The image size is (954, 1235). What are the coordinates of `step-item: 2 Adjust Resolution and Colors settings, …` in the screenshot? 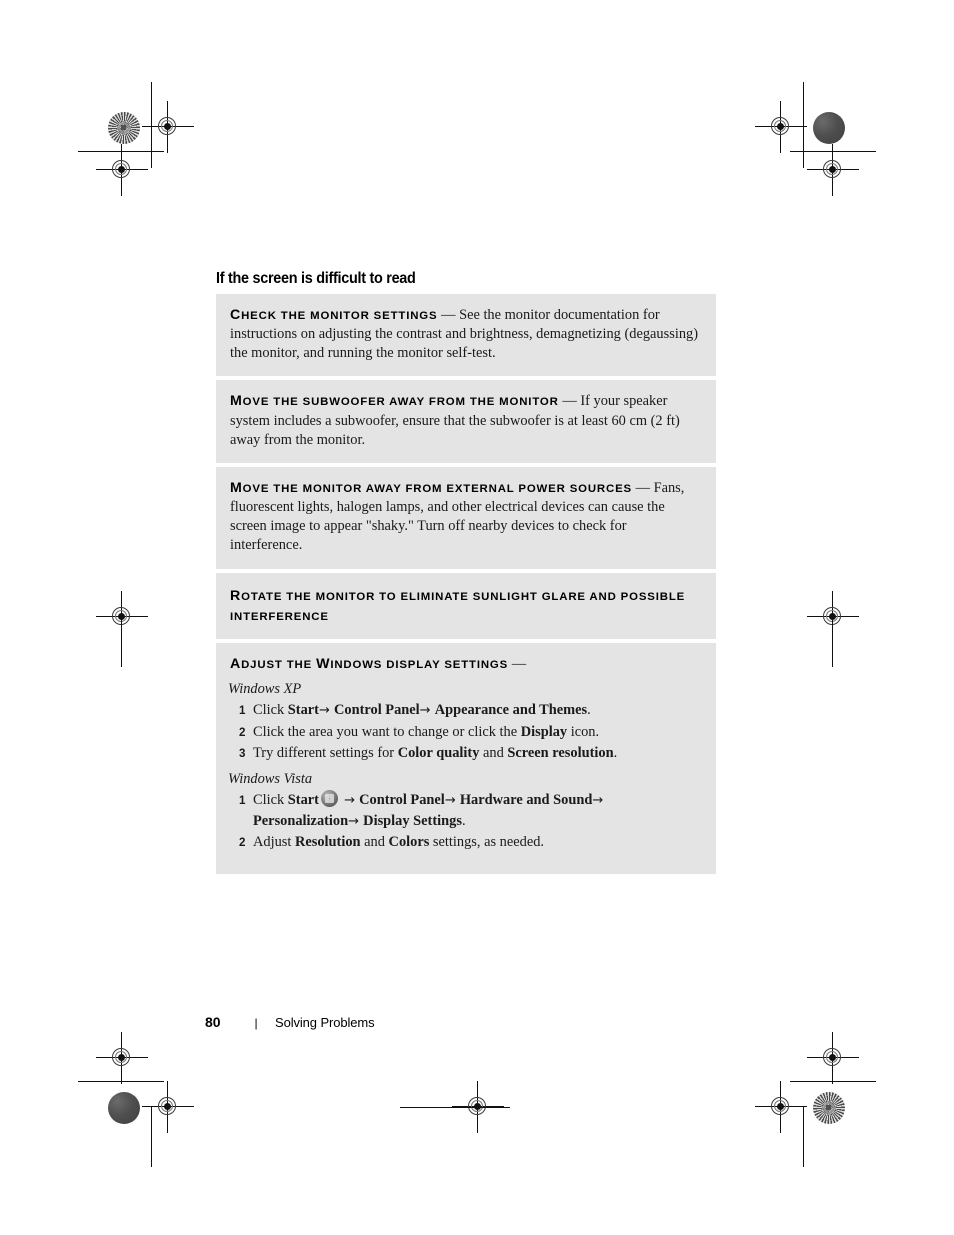 It's located at (463, 842).